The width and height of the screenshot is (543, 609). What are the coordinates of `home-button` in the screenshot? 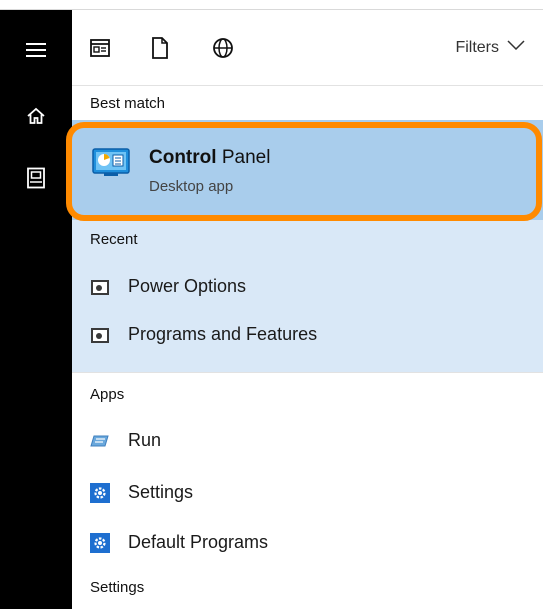 It's located at (36, 116).